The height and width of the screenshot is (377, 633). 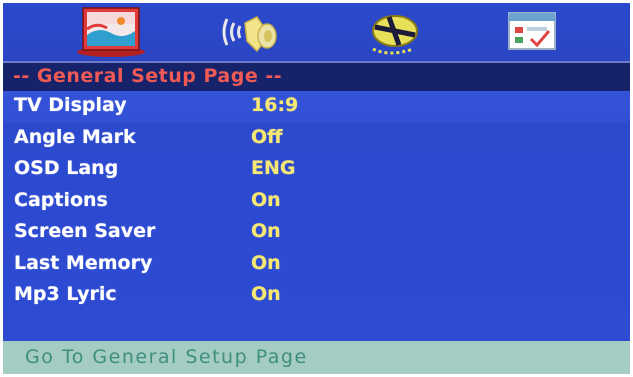 What do you see at coordinates (267, 136) in the screenshot?
I see `menu-item-value: Off` at bounding box center [267, 136].